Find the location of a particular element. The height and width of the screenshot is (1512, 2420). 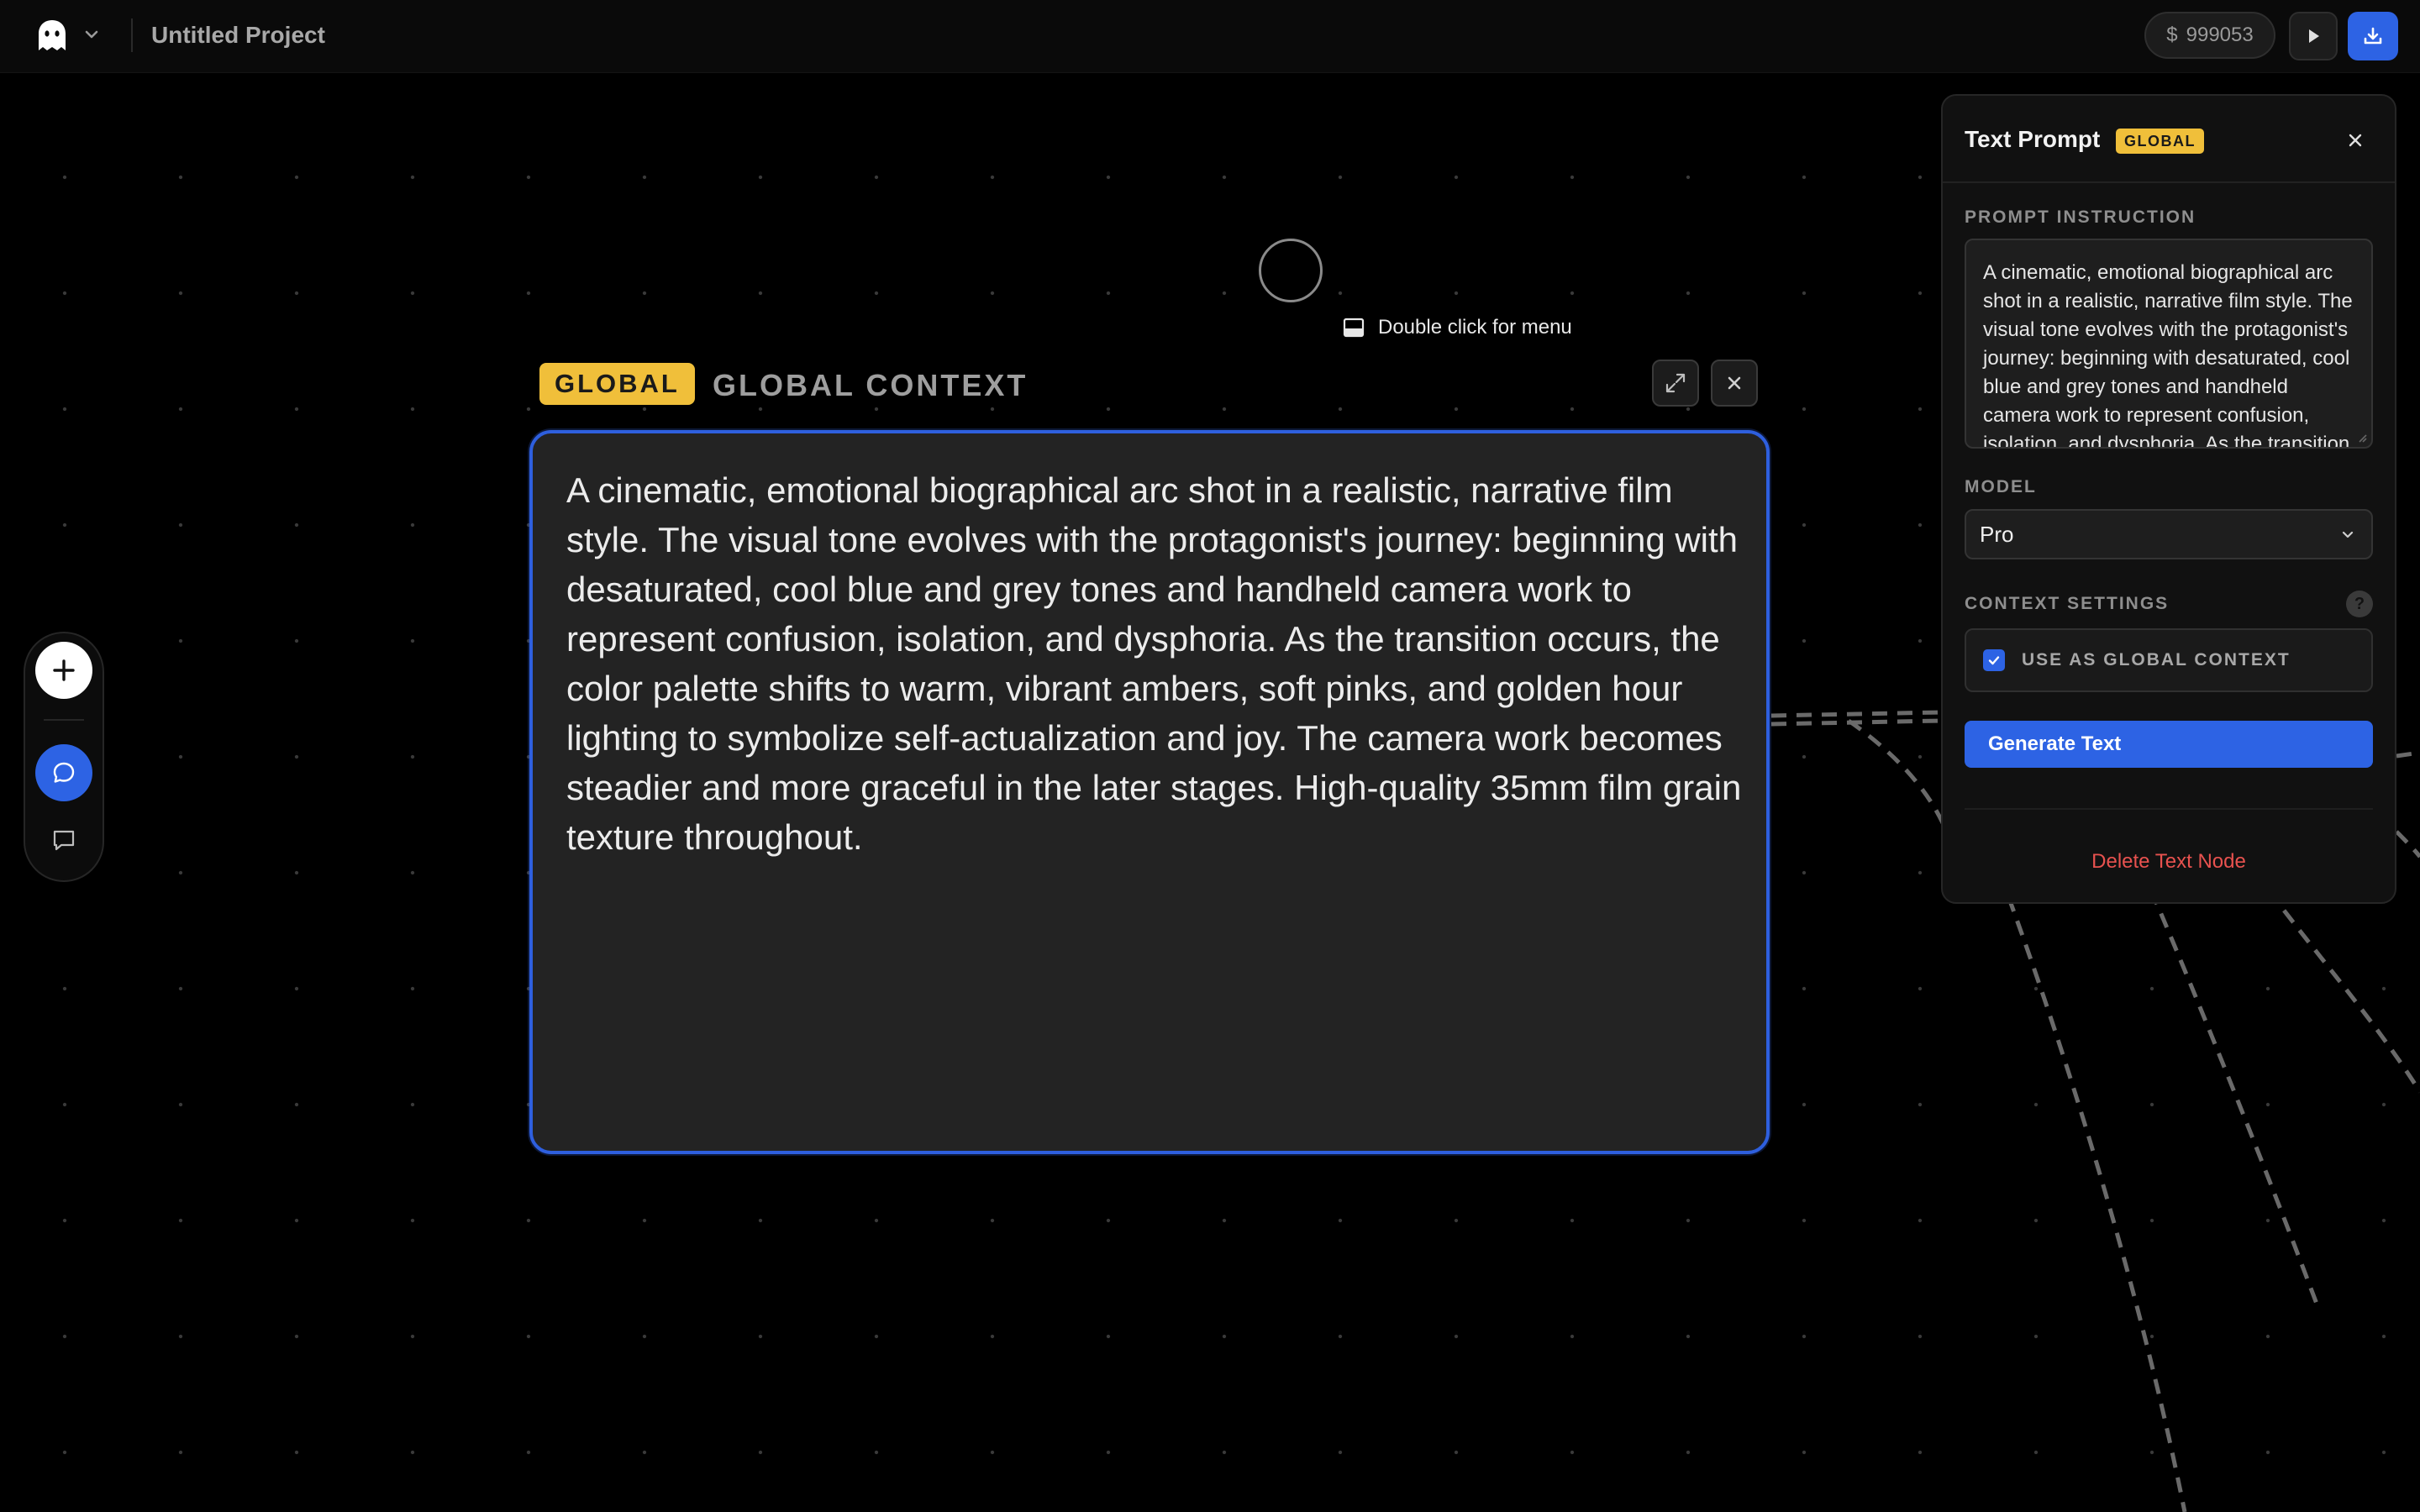

panel-divider is located at coordinates (2169, 182).